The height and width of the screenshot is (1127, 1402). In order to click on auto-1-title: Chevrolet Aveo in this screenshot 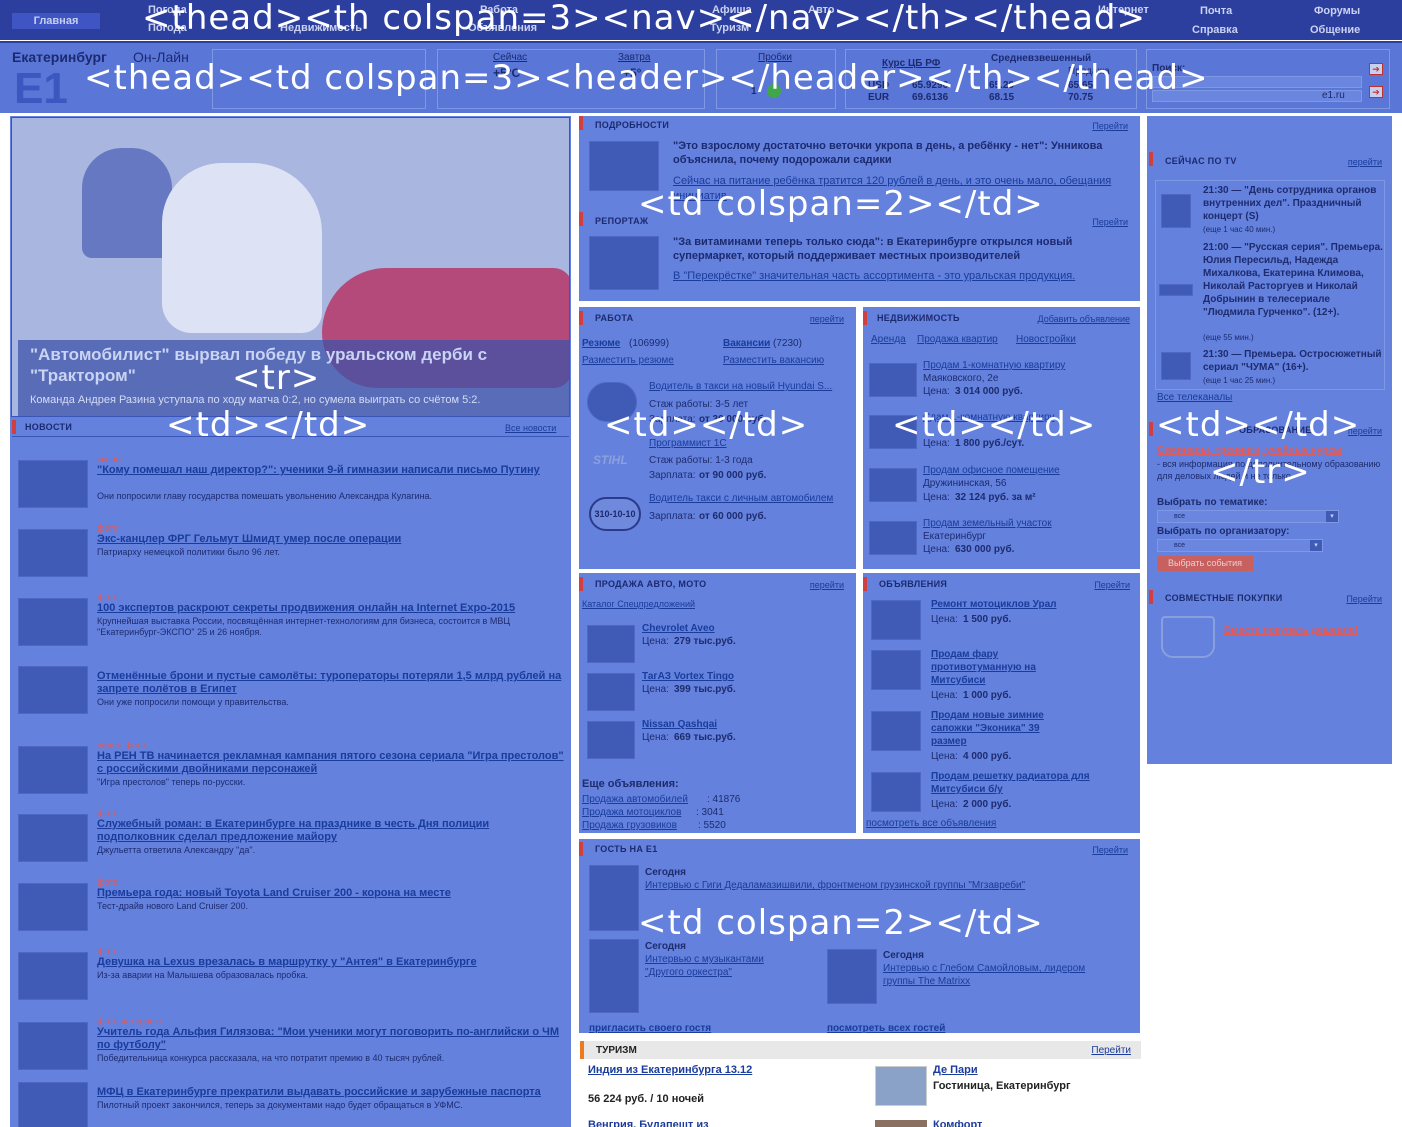, I will do `click(678, 628)`.